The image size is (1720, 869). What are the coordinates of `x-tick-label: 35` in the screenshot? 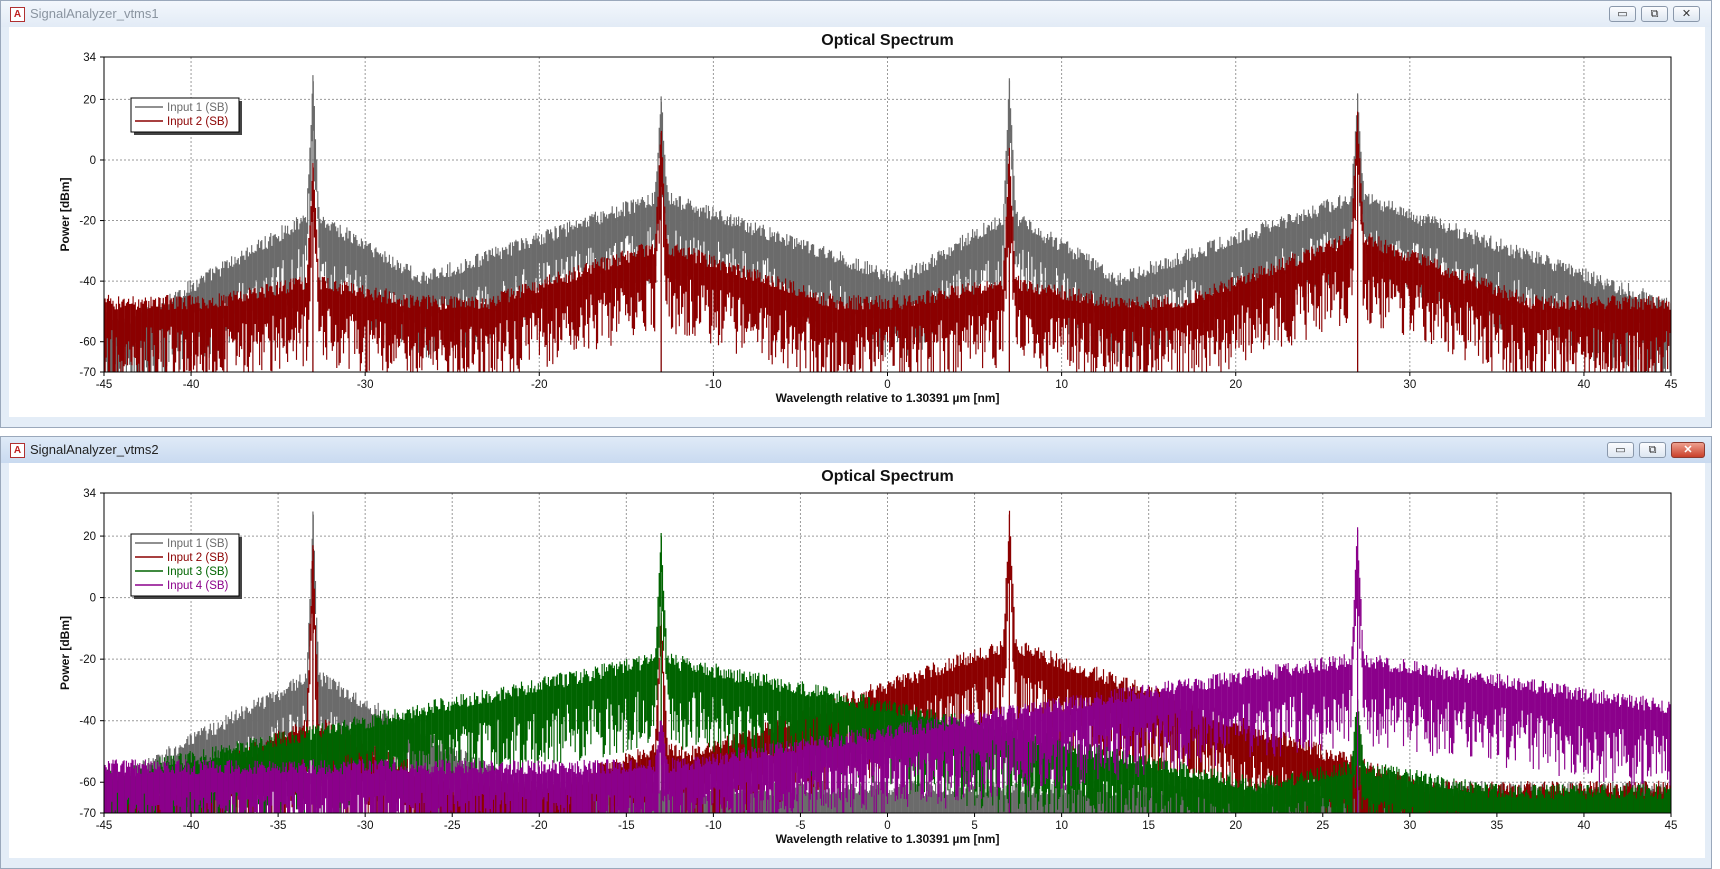 It's located at (1496, 826).